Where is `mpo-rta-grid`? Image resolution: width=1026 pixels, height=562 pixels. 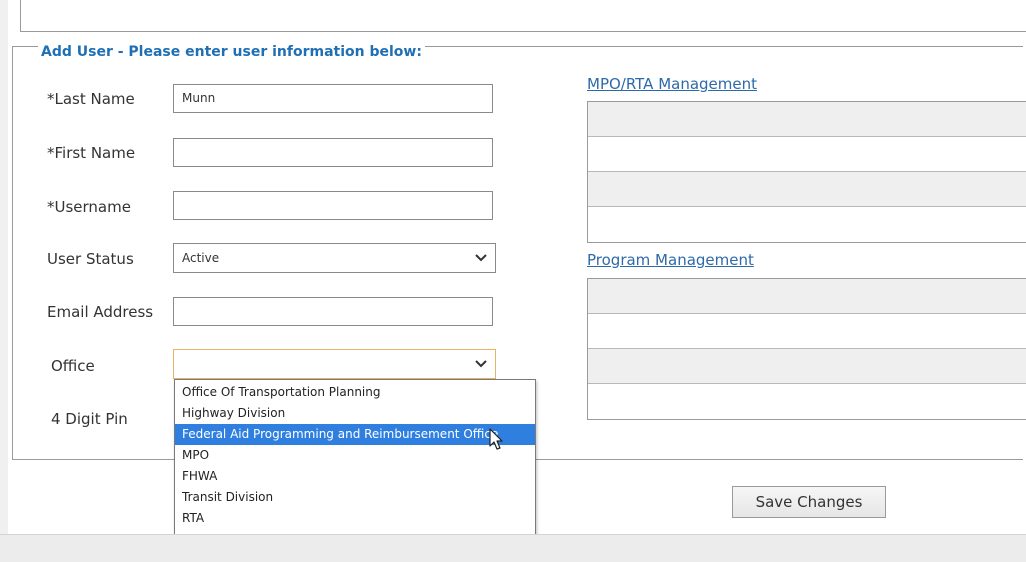 mpo-rta-grid is located at coordinates (806, 172).